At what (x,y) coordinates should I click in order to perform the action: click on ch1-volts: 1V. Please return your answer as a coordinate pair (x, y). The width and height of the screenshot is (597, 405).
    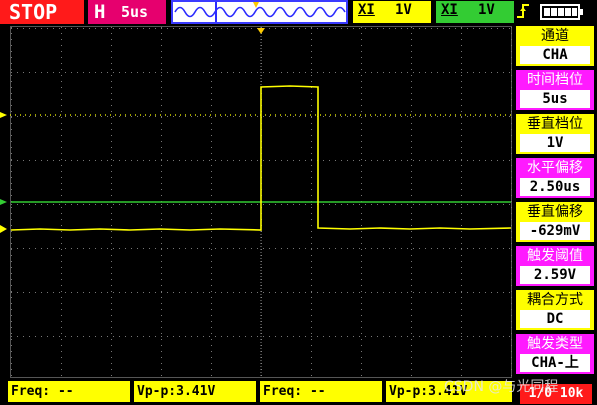
    Looking at the image, I should click on (403, 10).